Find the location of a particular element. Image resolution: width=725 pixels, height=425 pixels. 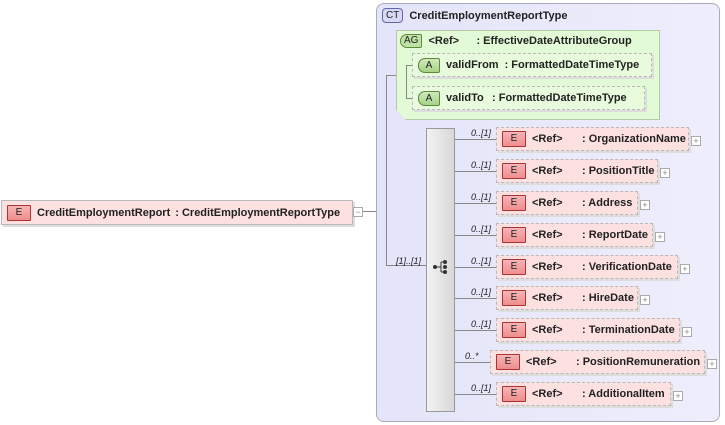

ag-badge: AG is located at coordinates (411, 41).